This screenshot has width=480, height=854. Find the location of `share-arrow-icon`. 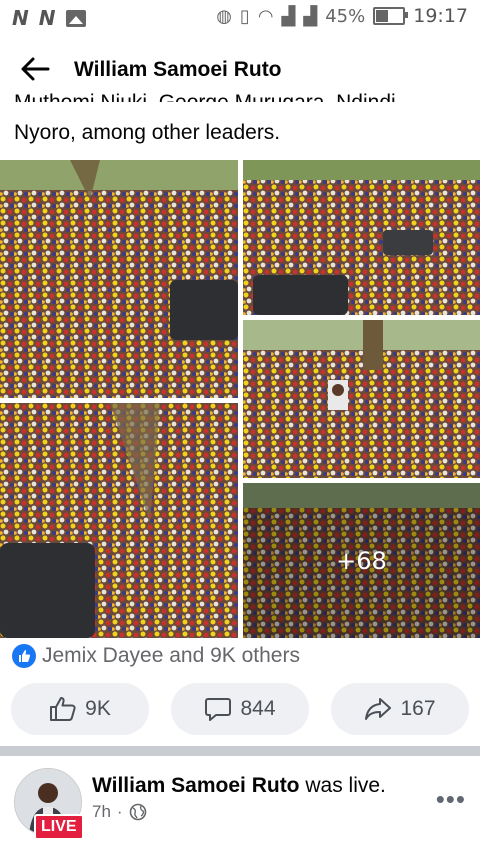

share-arrow-icon is located at coordinates (378, 709).